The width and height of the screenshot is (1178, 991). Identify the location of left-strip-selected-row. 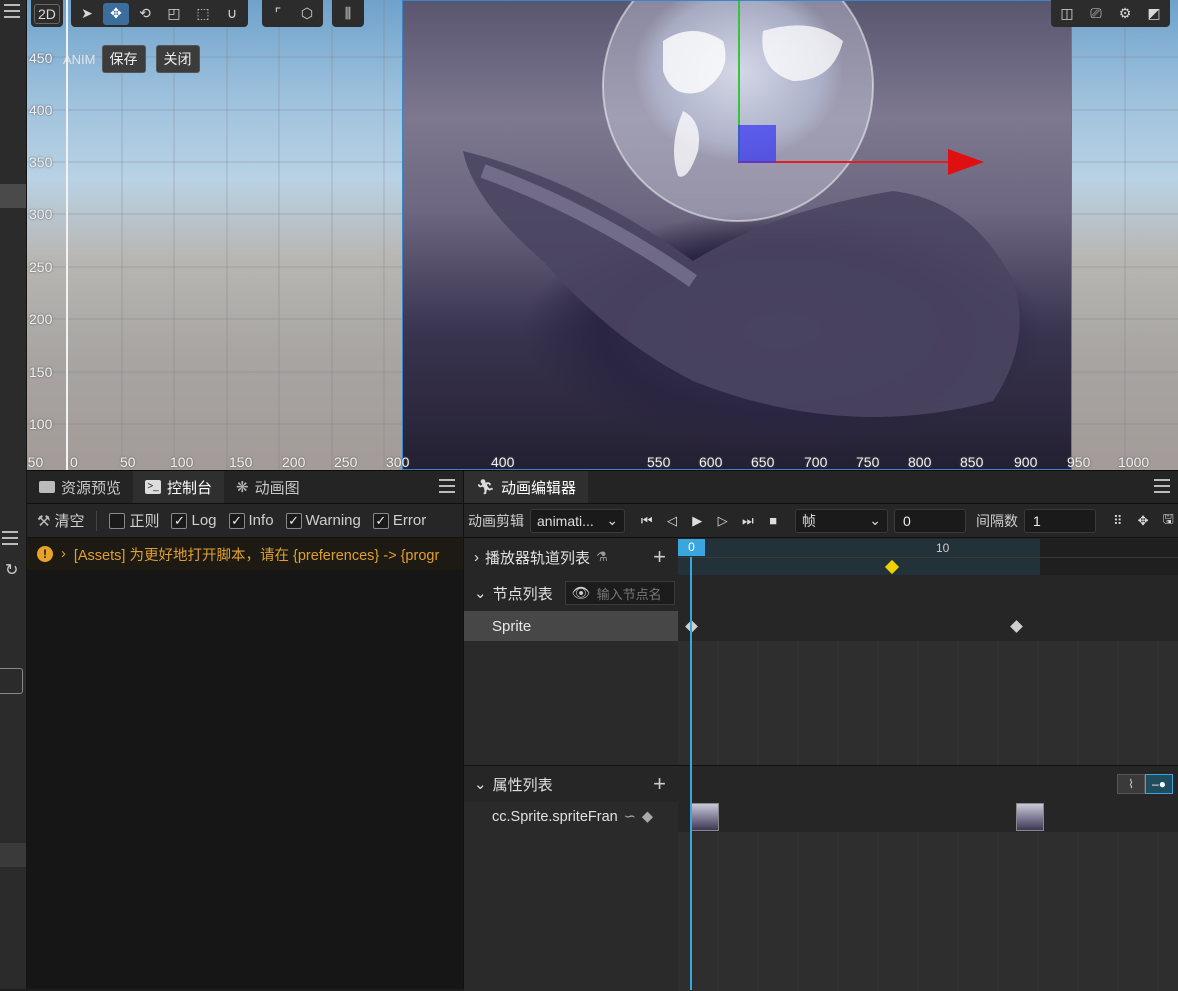
(13, 196).